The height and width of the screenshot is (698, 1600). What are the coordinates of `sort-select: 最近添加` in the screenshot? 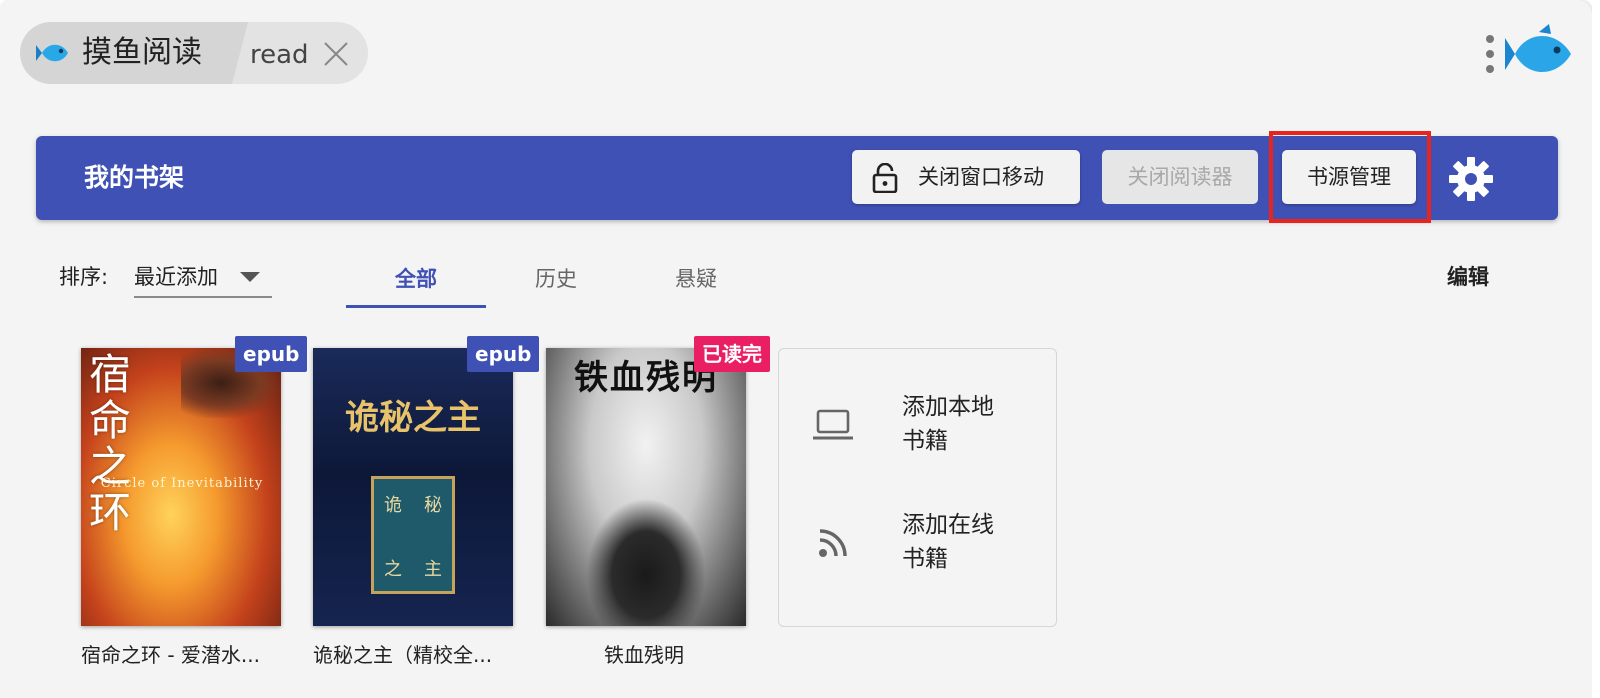 It's located at (203, 278).